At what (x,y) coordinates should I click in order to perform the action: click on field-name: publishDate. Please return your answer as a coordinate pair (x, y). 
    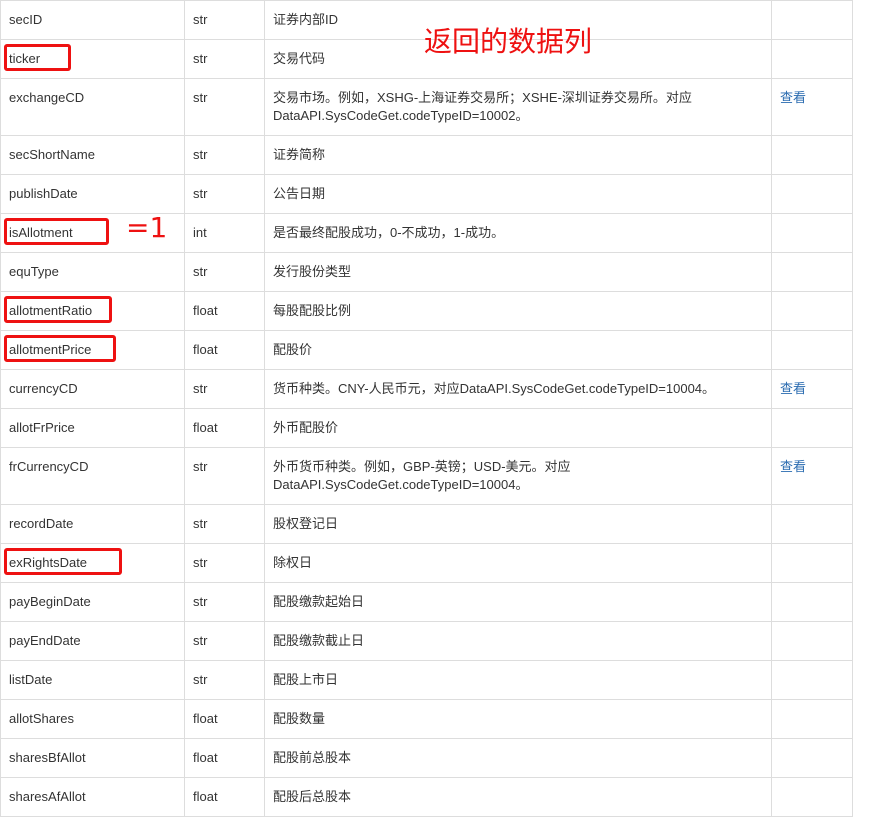
    Looking at the image, I should click on (43, 193).